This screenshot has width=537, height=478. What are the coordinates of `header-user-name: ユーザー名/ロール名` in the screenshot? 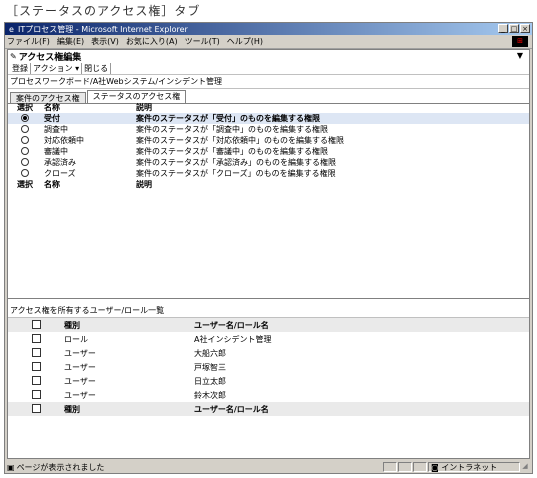 It's located at (231, 325).